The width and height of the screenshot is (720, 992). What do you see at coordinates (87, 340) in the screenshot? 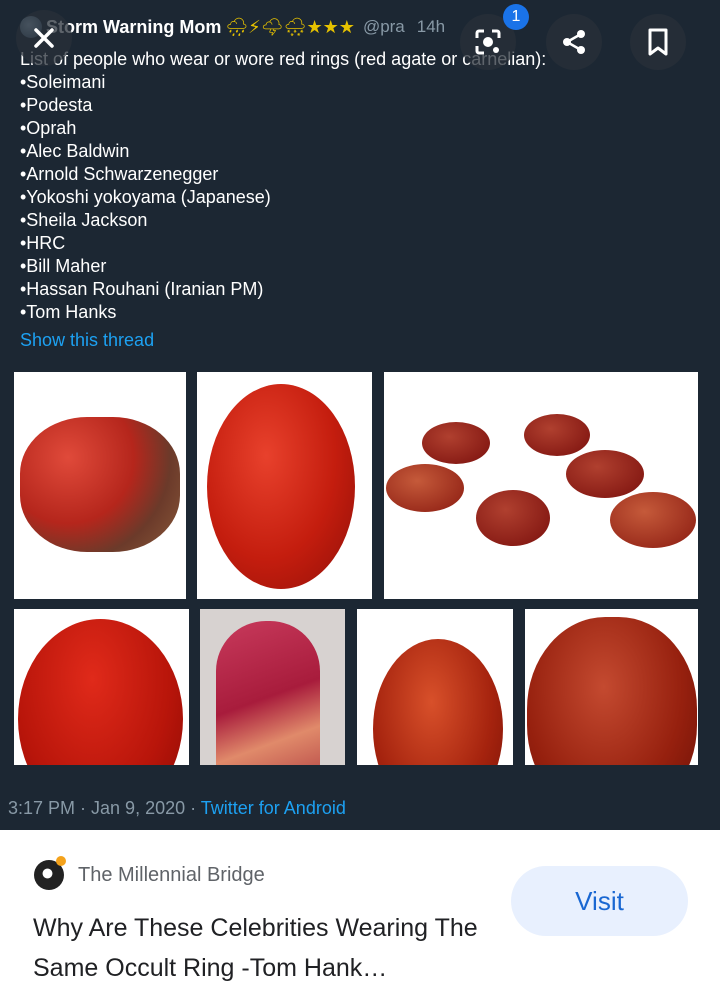
I see `show-thread-link: Show this thread` at bounding box center [87, 340].